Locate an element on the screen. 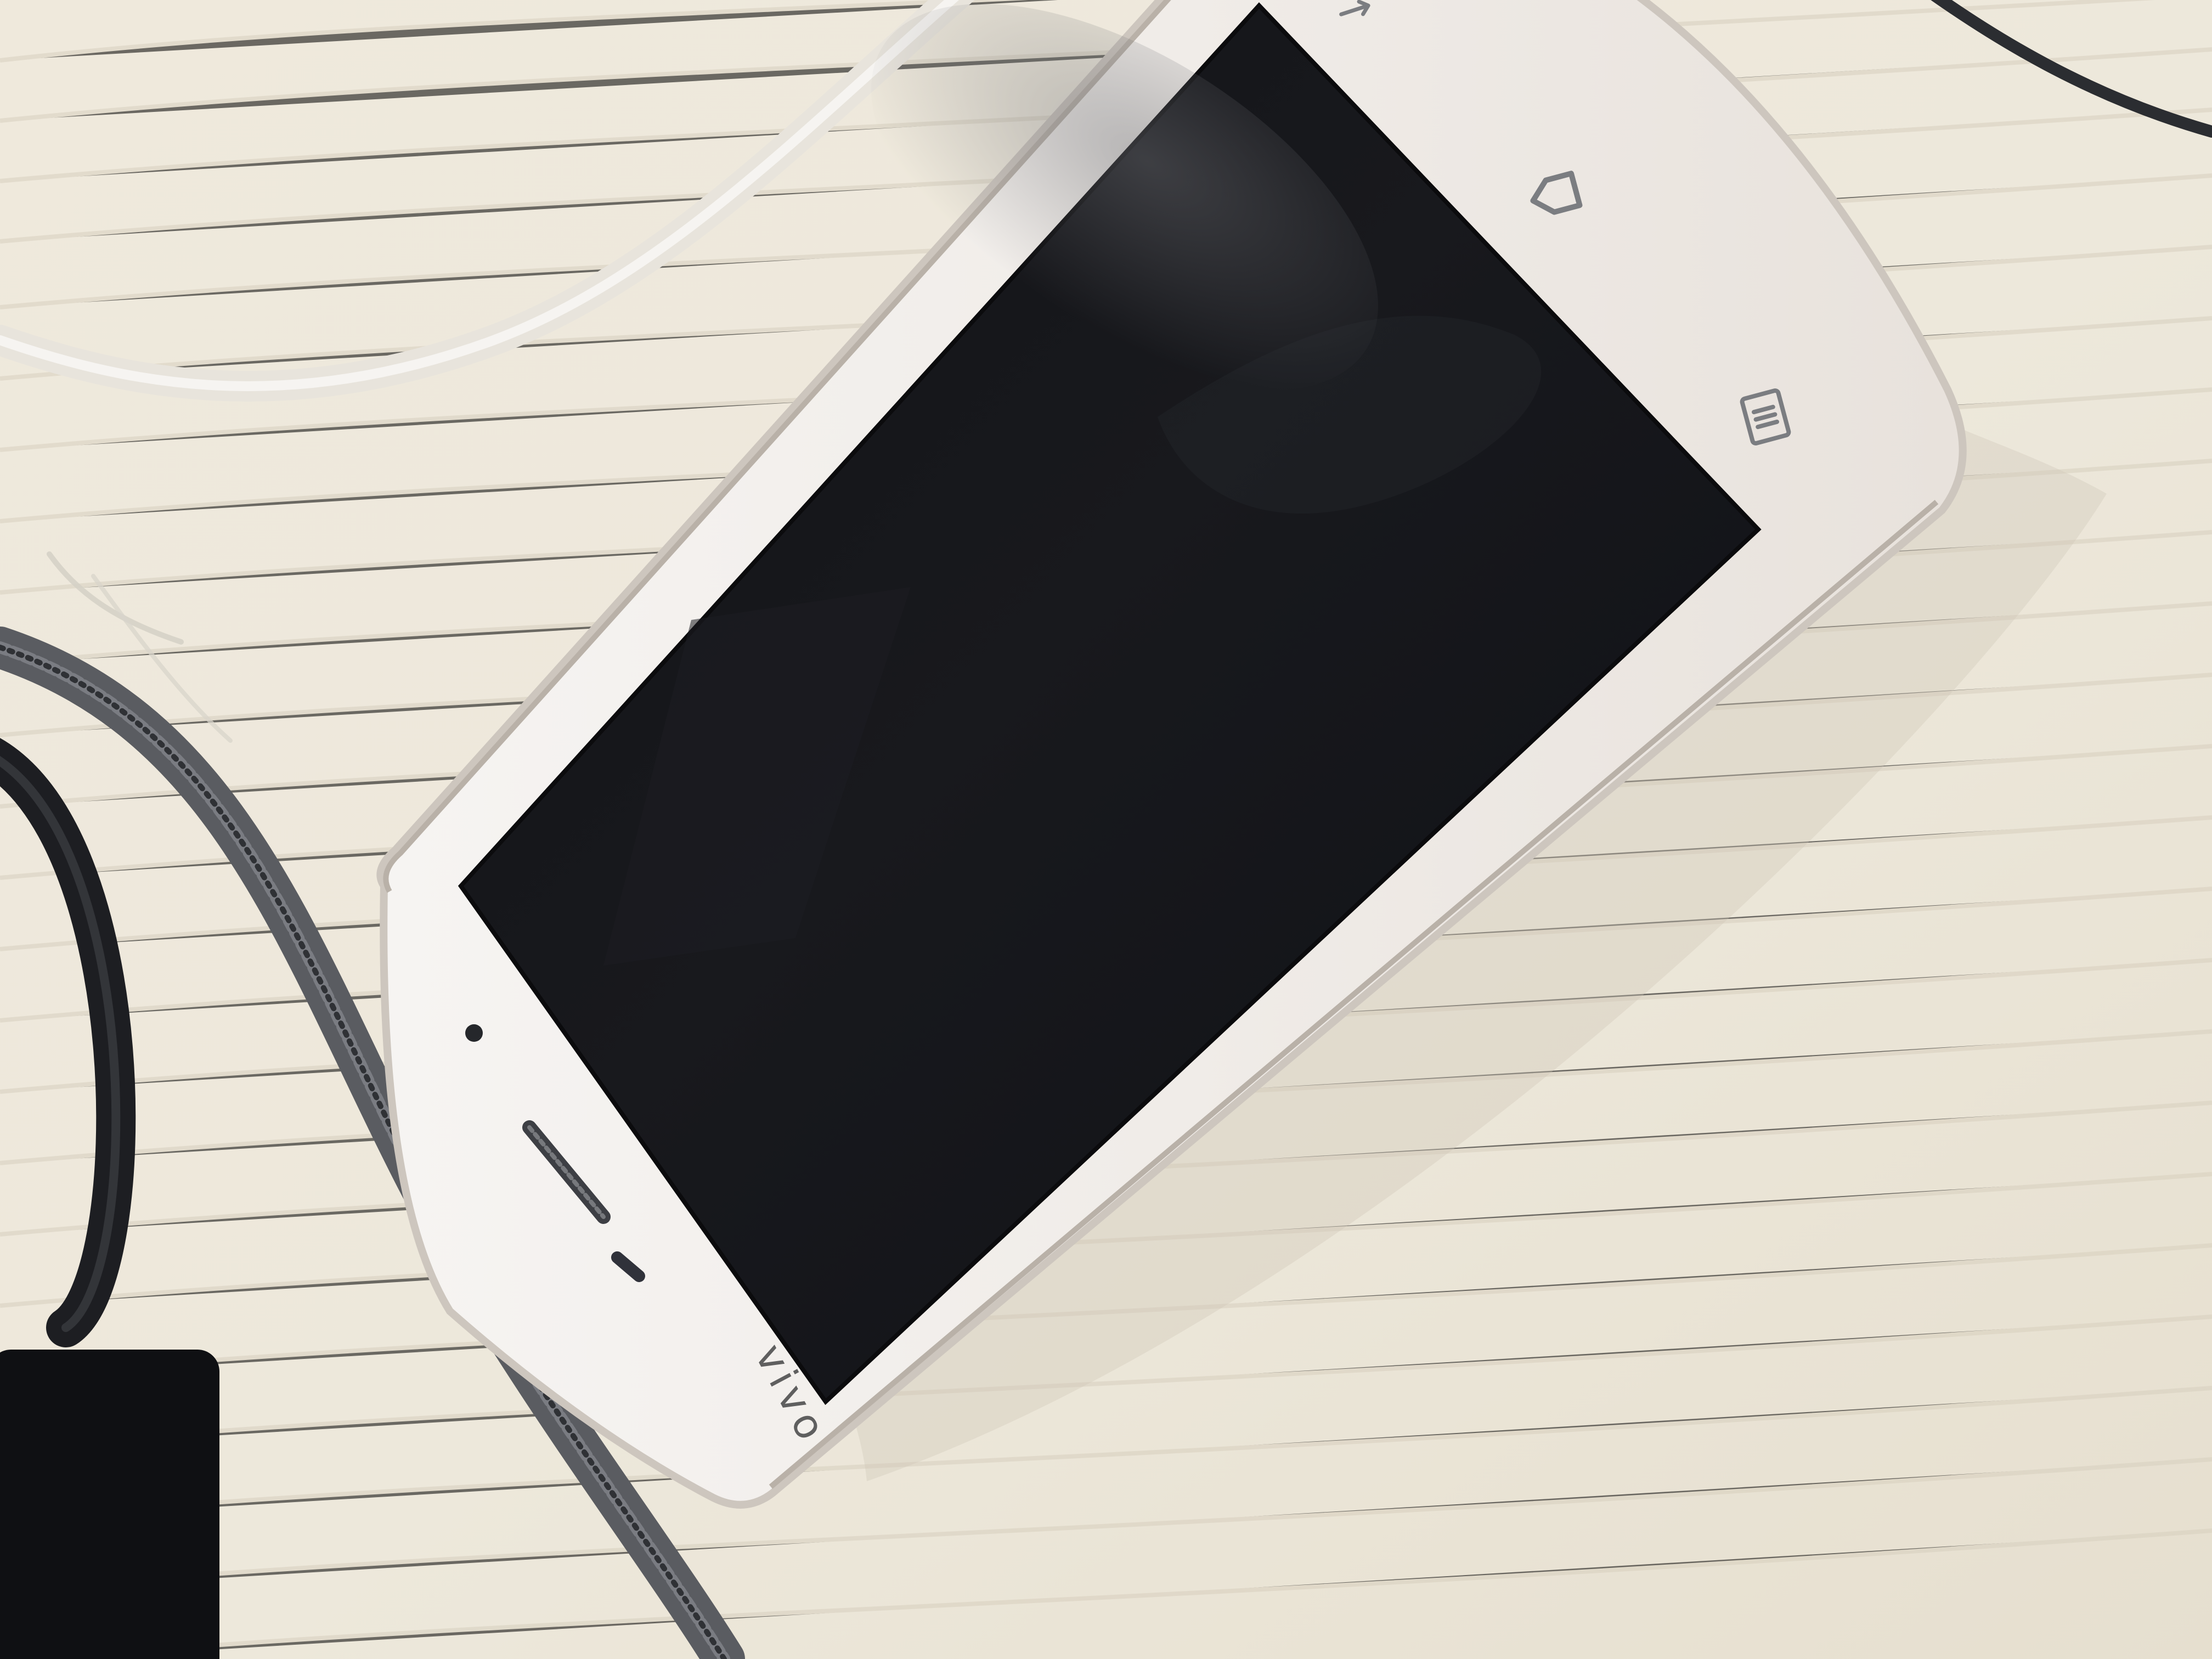 The height and width of the screenshot is (1659, 2212). front-camera-icon is located at coordinates (474, 1033).